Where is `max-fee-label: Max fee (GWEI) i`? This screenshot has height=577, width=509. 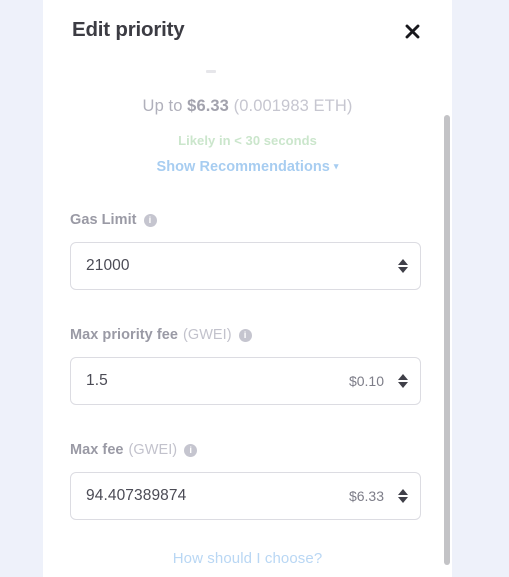 max-fee-label: Max fee (GWEI) i is located at coordinates (246, 450).